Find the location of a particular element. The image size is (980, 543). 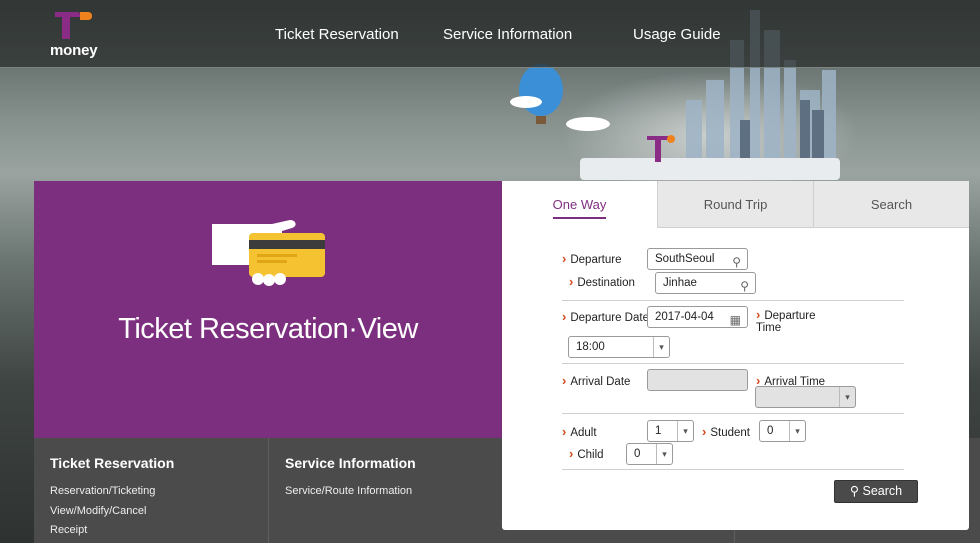

departure-field: SouthSeoul ⚲ is located at coordinates (697, 259).